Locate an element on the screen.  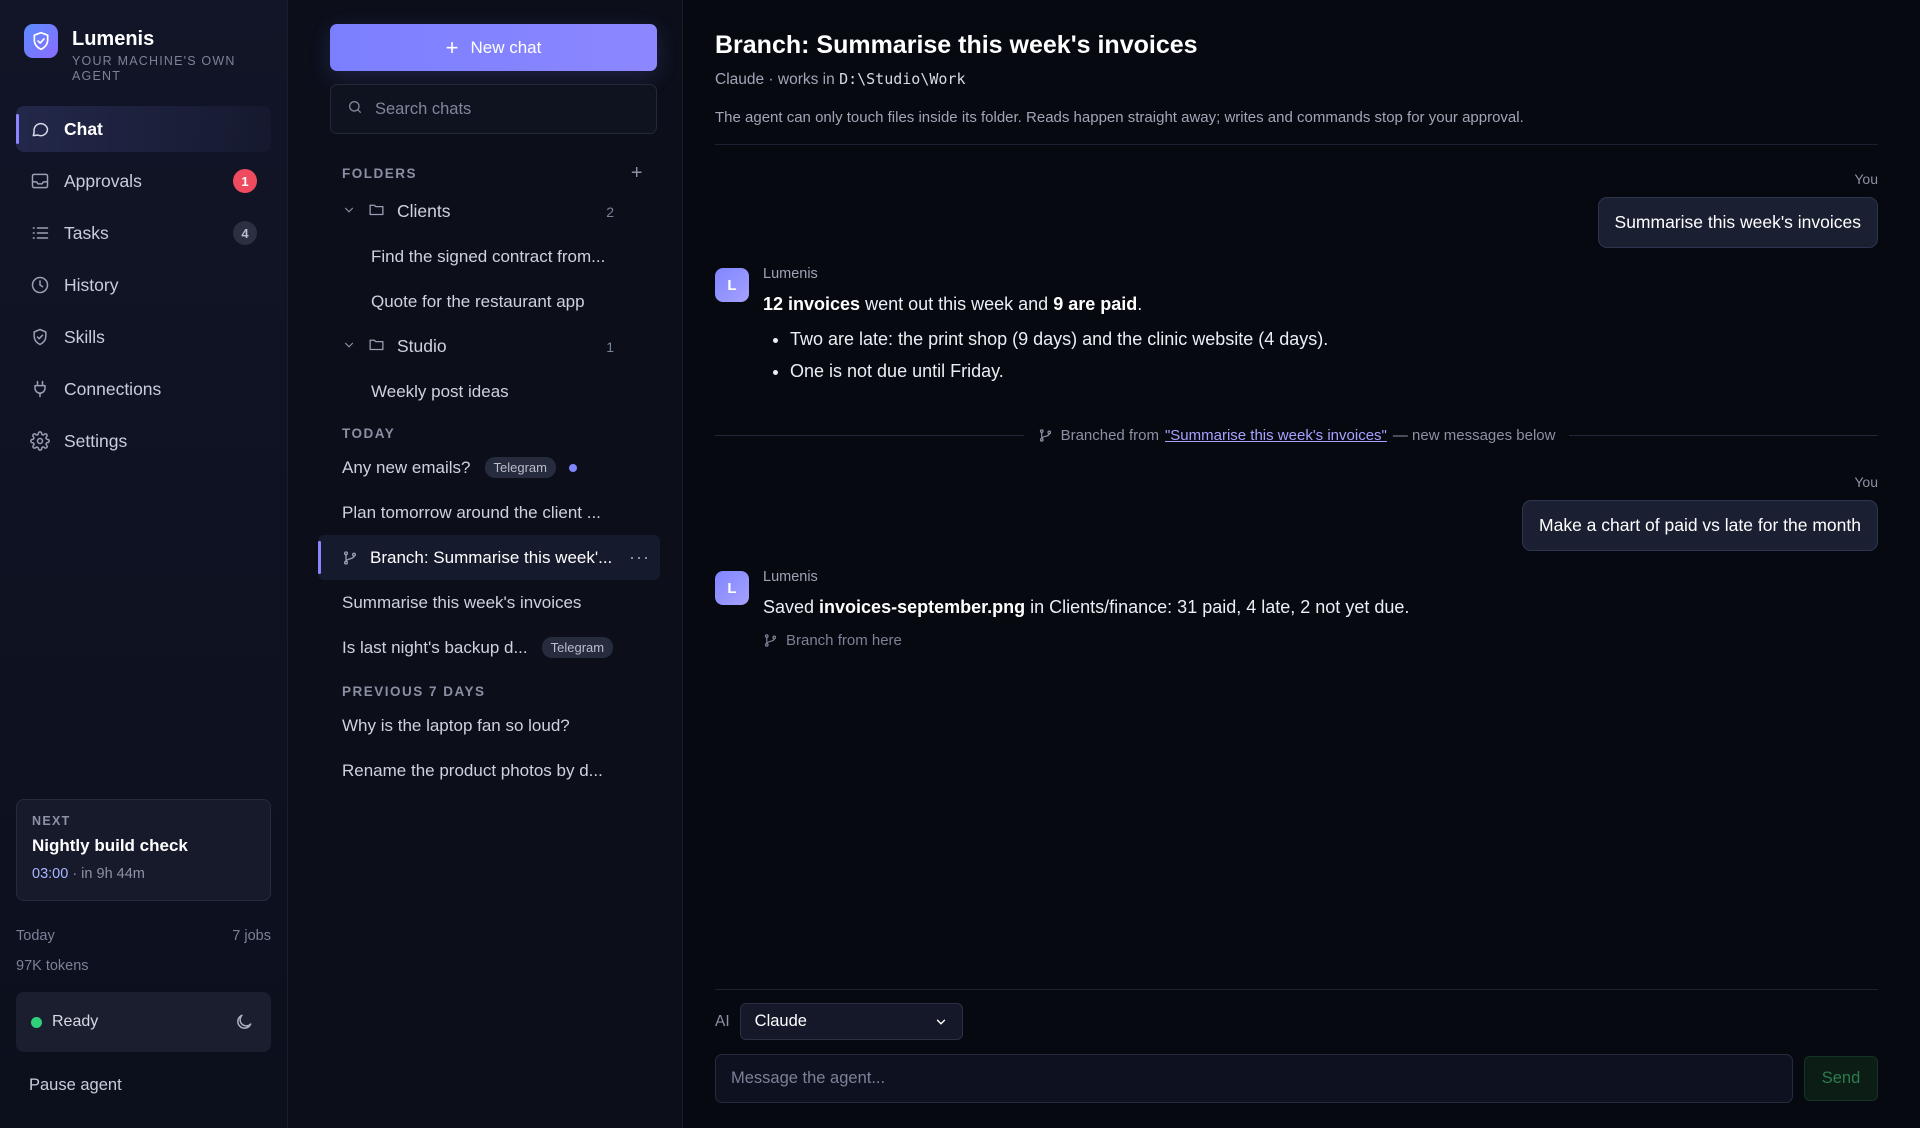
chat-title: Summarise this week's invoices is located at coordinates (462, 602).